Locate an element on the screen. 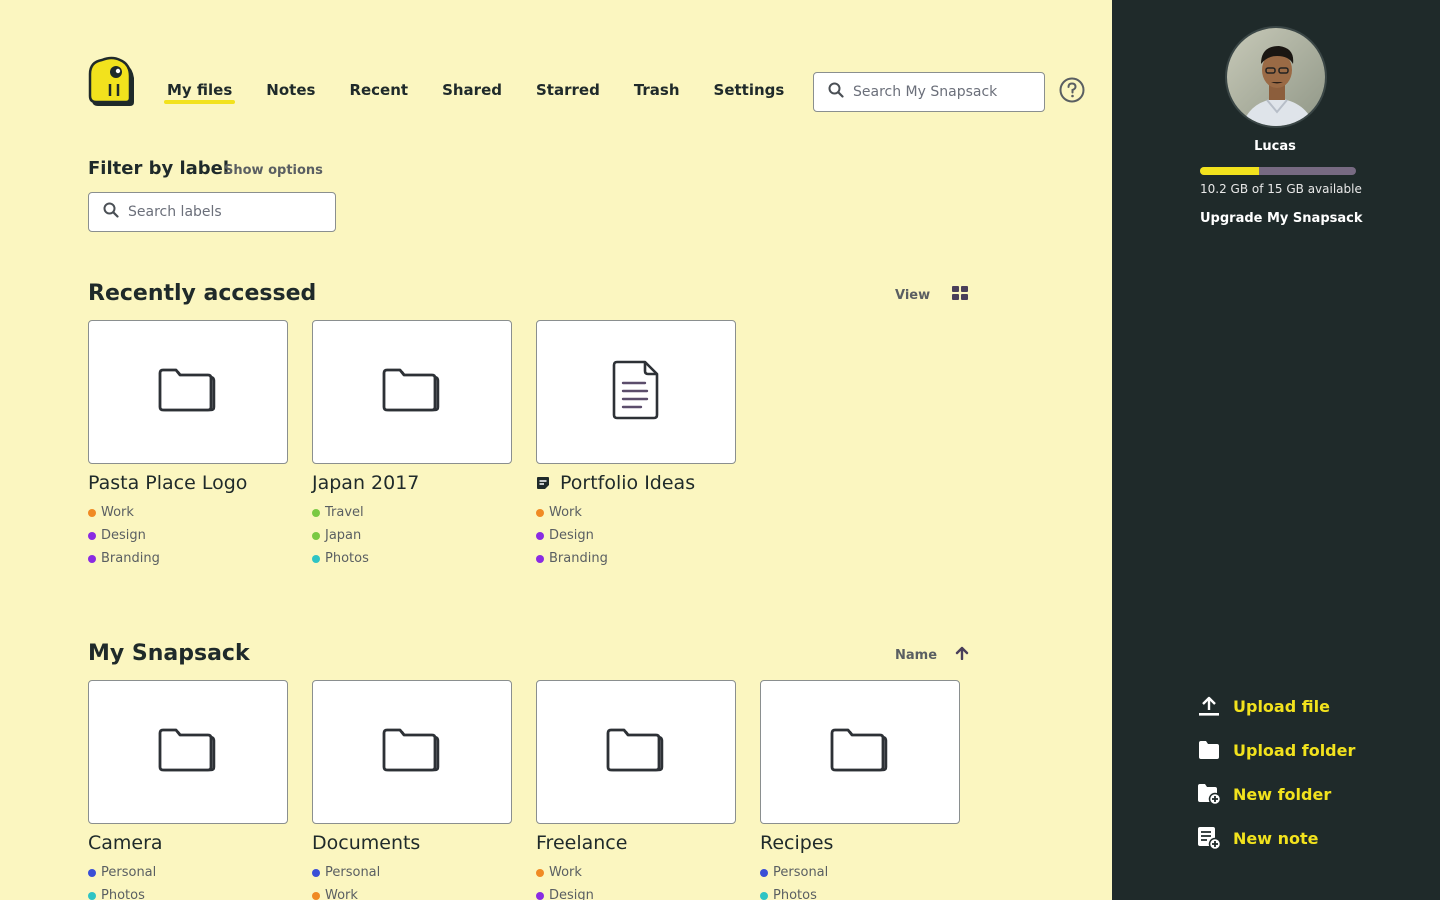  nav-my-files: My files is located at coordinates (199, 92).